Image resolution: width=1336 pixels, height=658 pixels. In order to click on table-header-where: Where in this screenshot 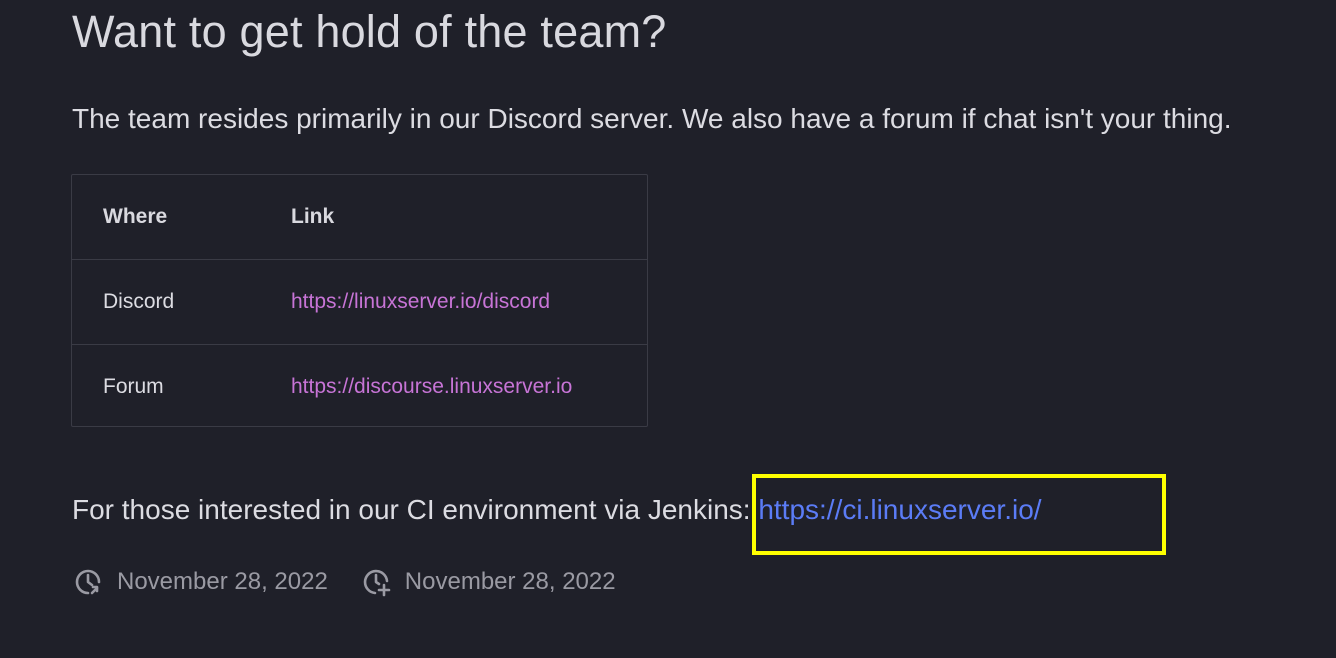, I will do `click(135, 216)`.